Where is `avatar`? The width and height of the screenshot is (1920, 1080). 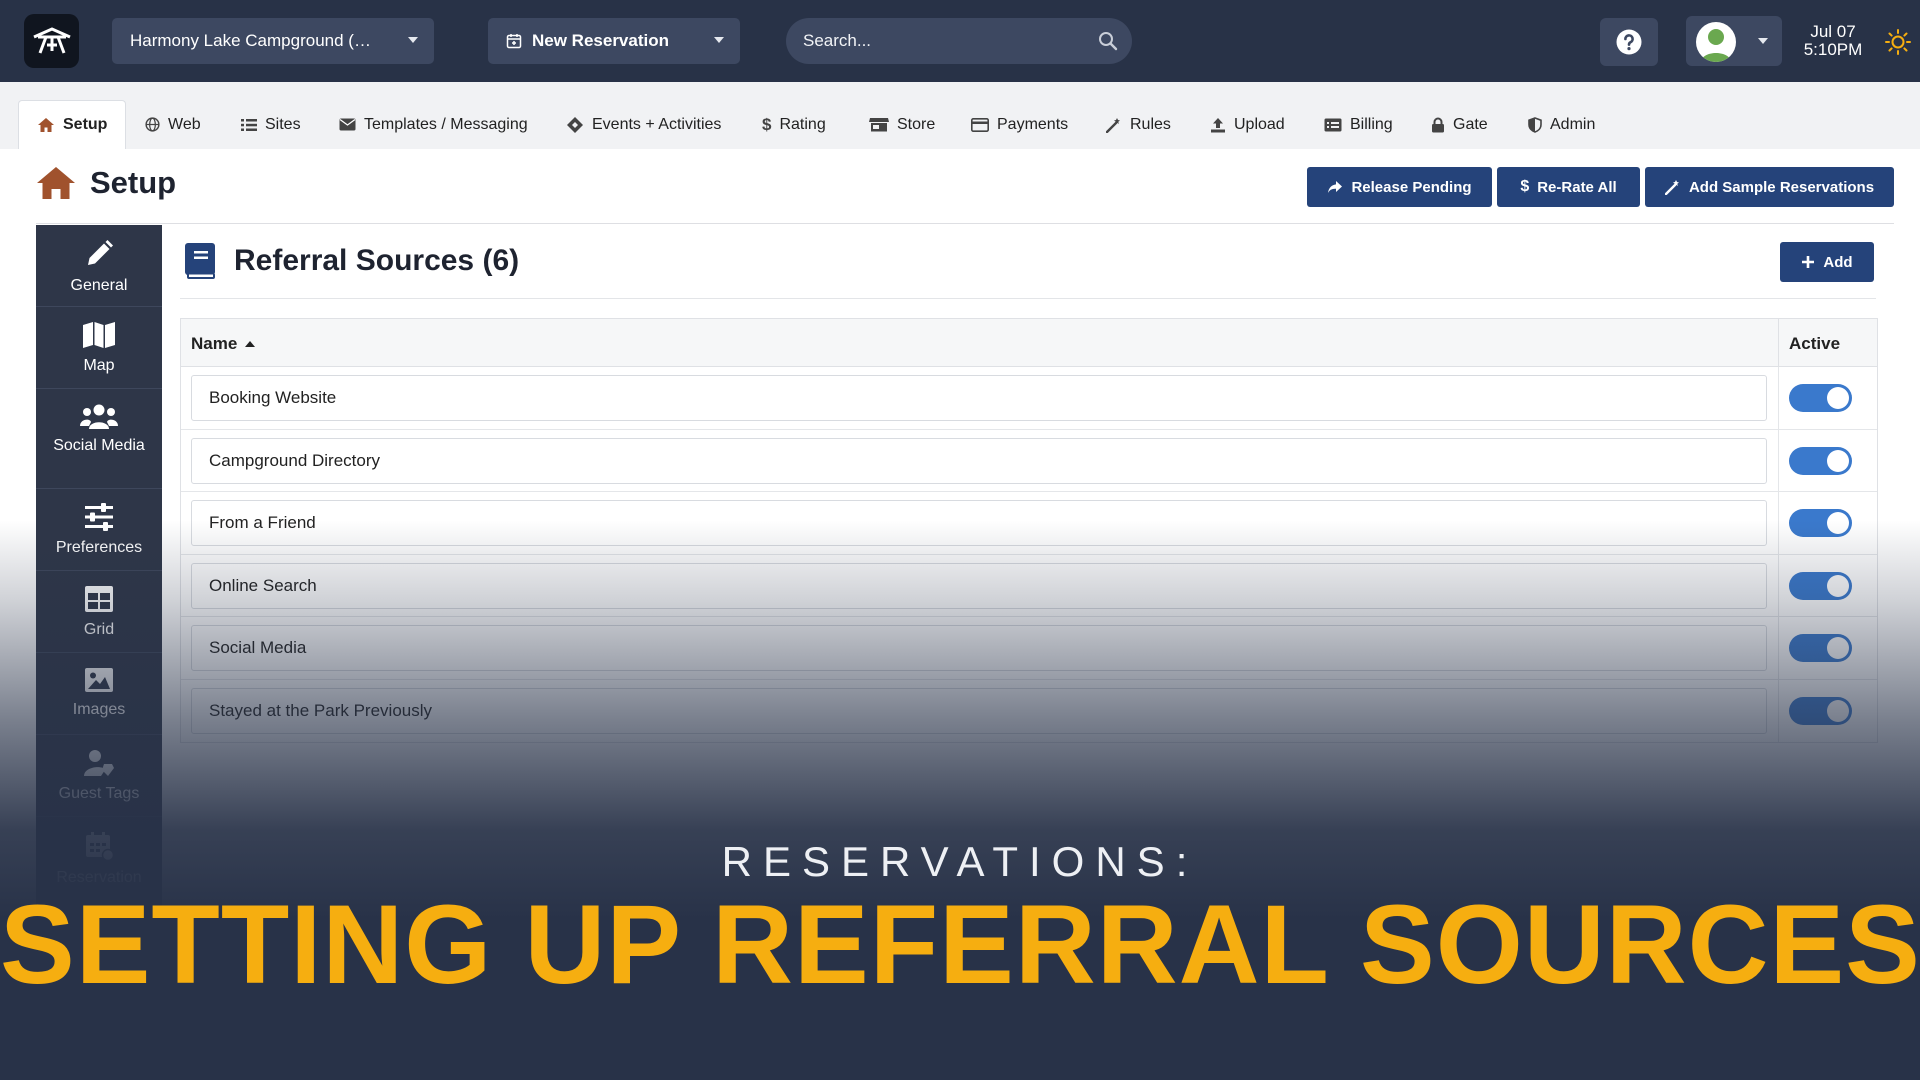 avatar is located at coordinates (1716, 42).